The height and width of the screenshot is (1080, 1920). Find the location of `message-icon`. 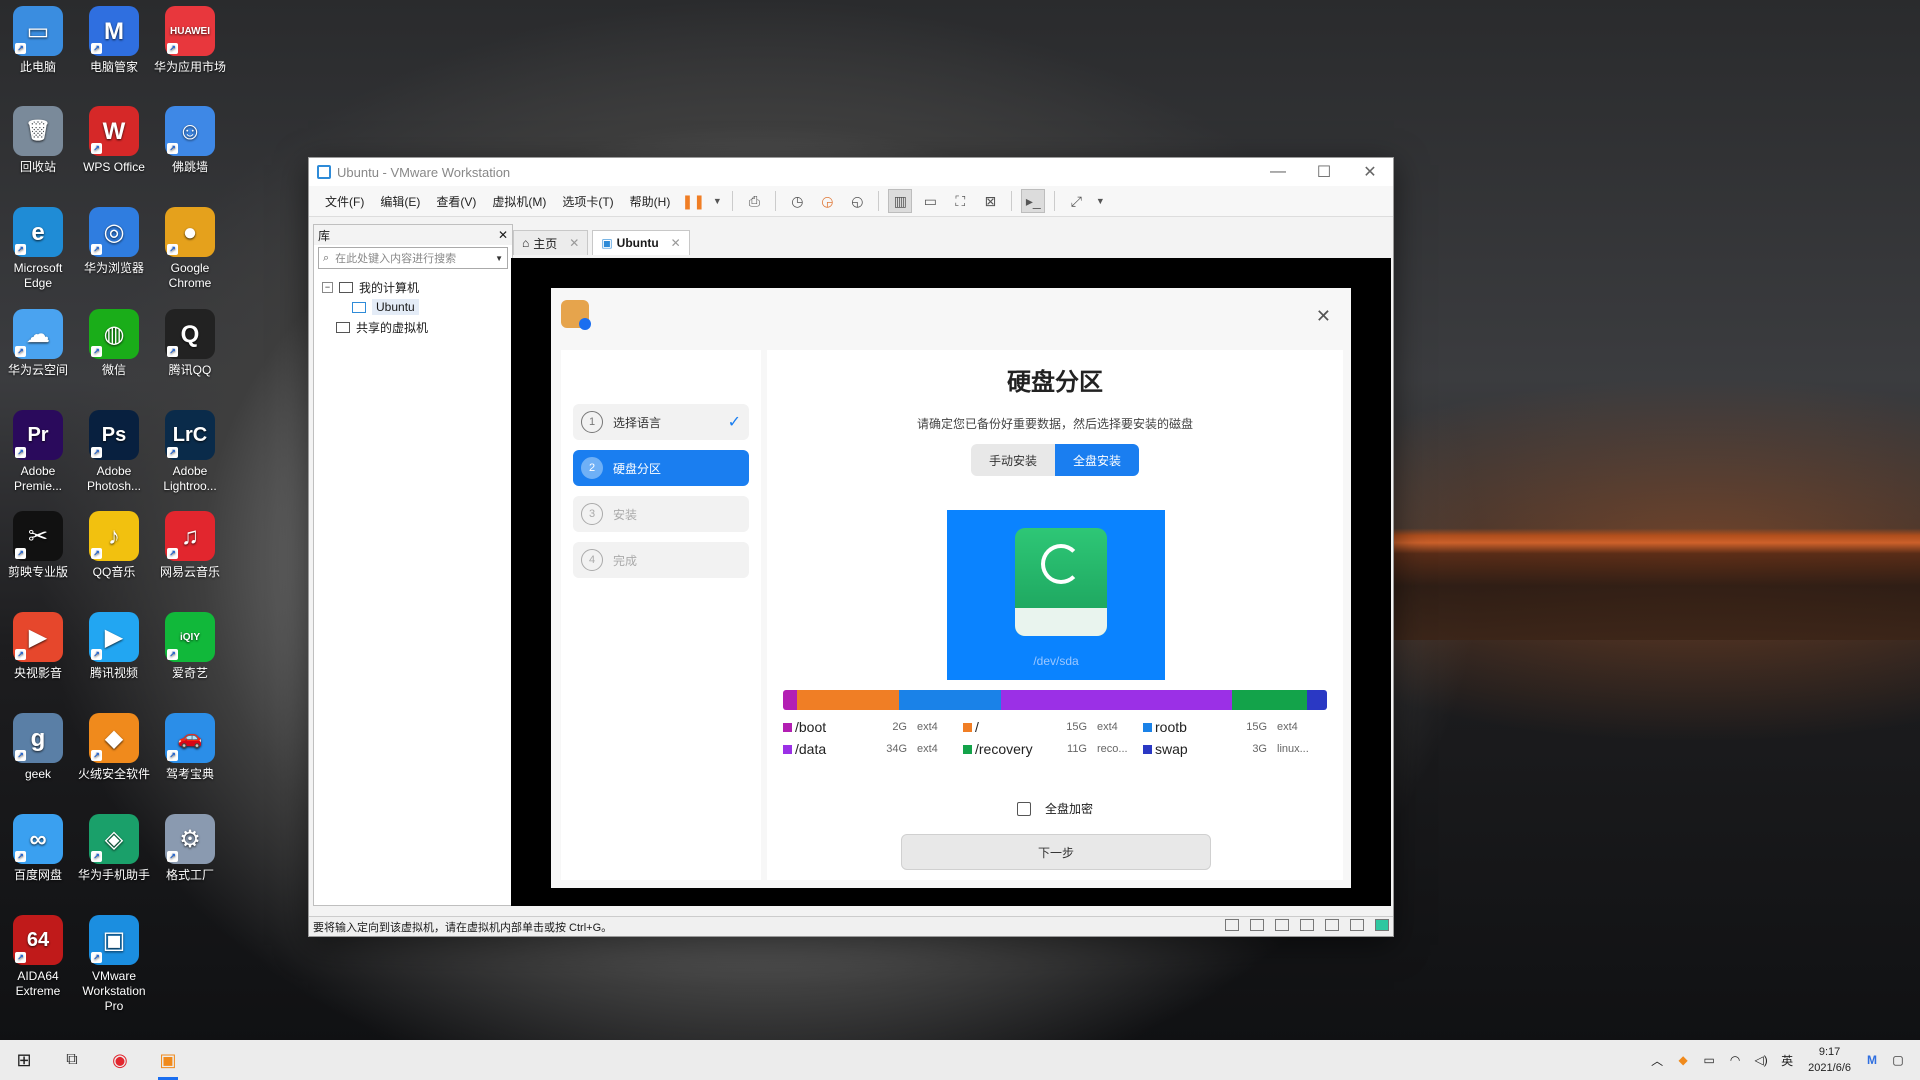

message-icon is located at coordinates (1382, 925).